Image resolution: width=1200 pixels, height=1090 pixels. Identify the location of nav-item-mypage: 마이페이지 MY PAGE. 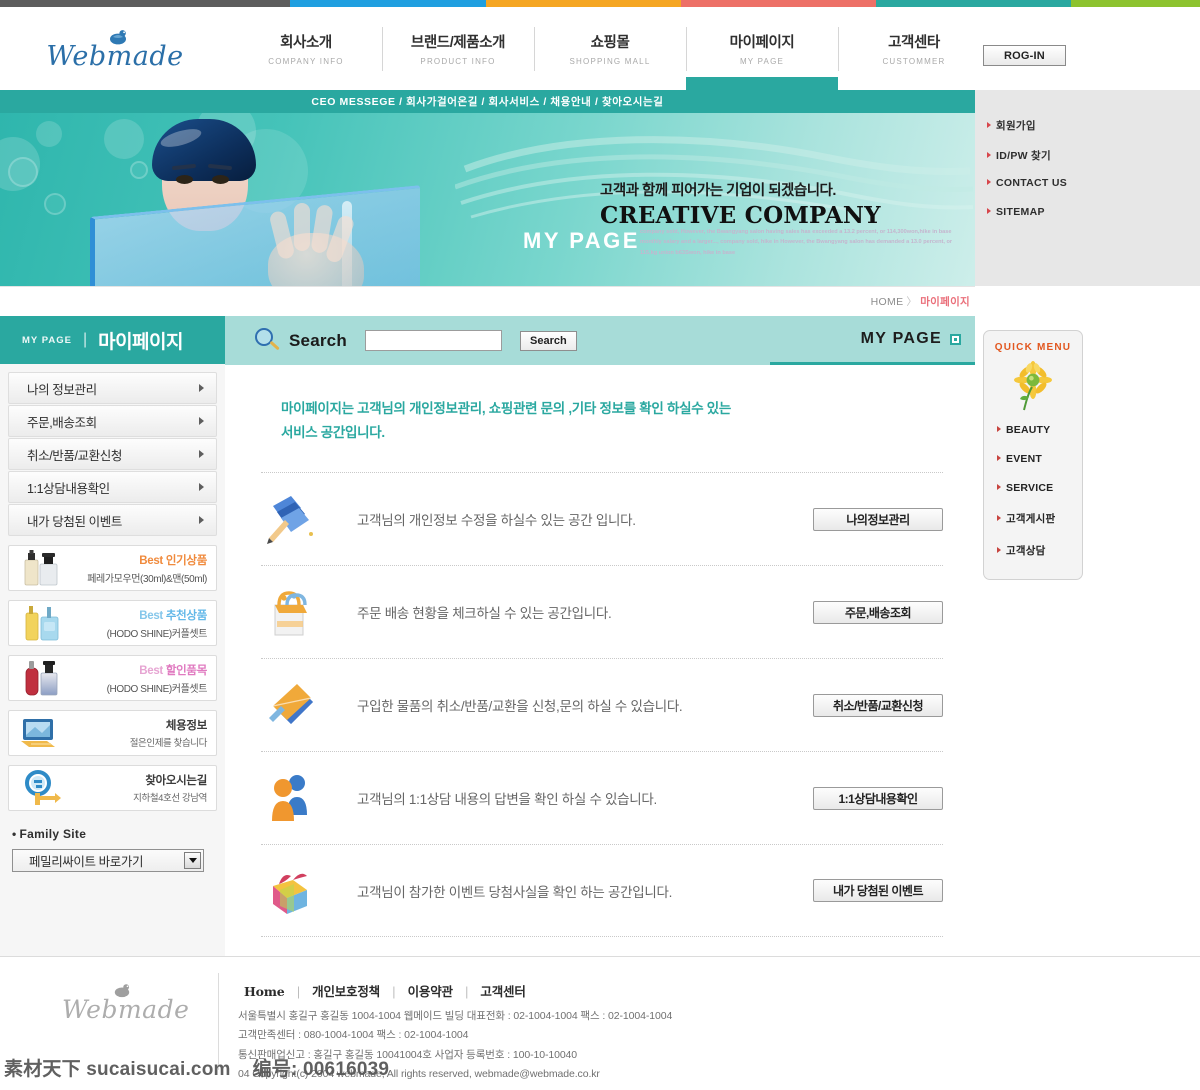
(762, 62).